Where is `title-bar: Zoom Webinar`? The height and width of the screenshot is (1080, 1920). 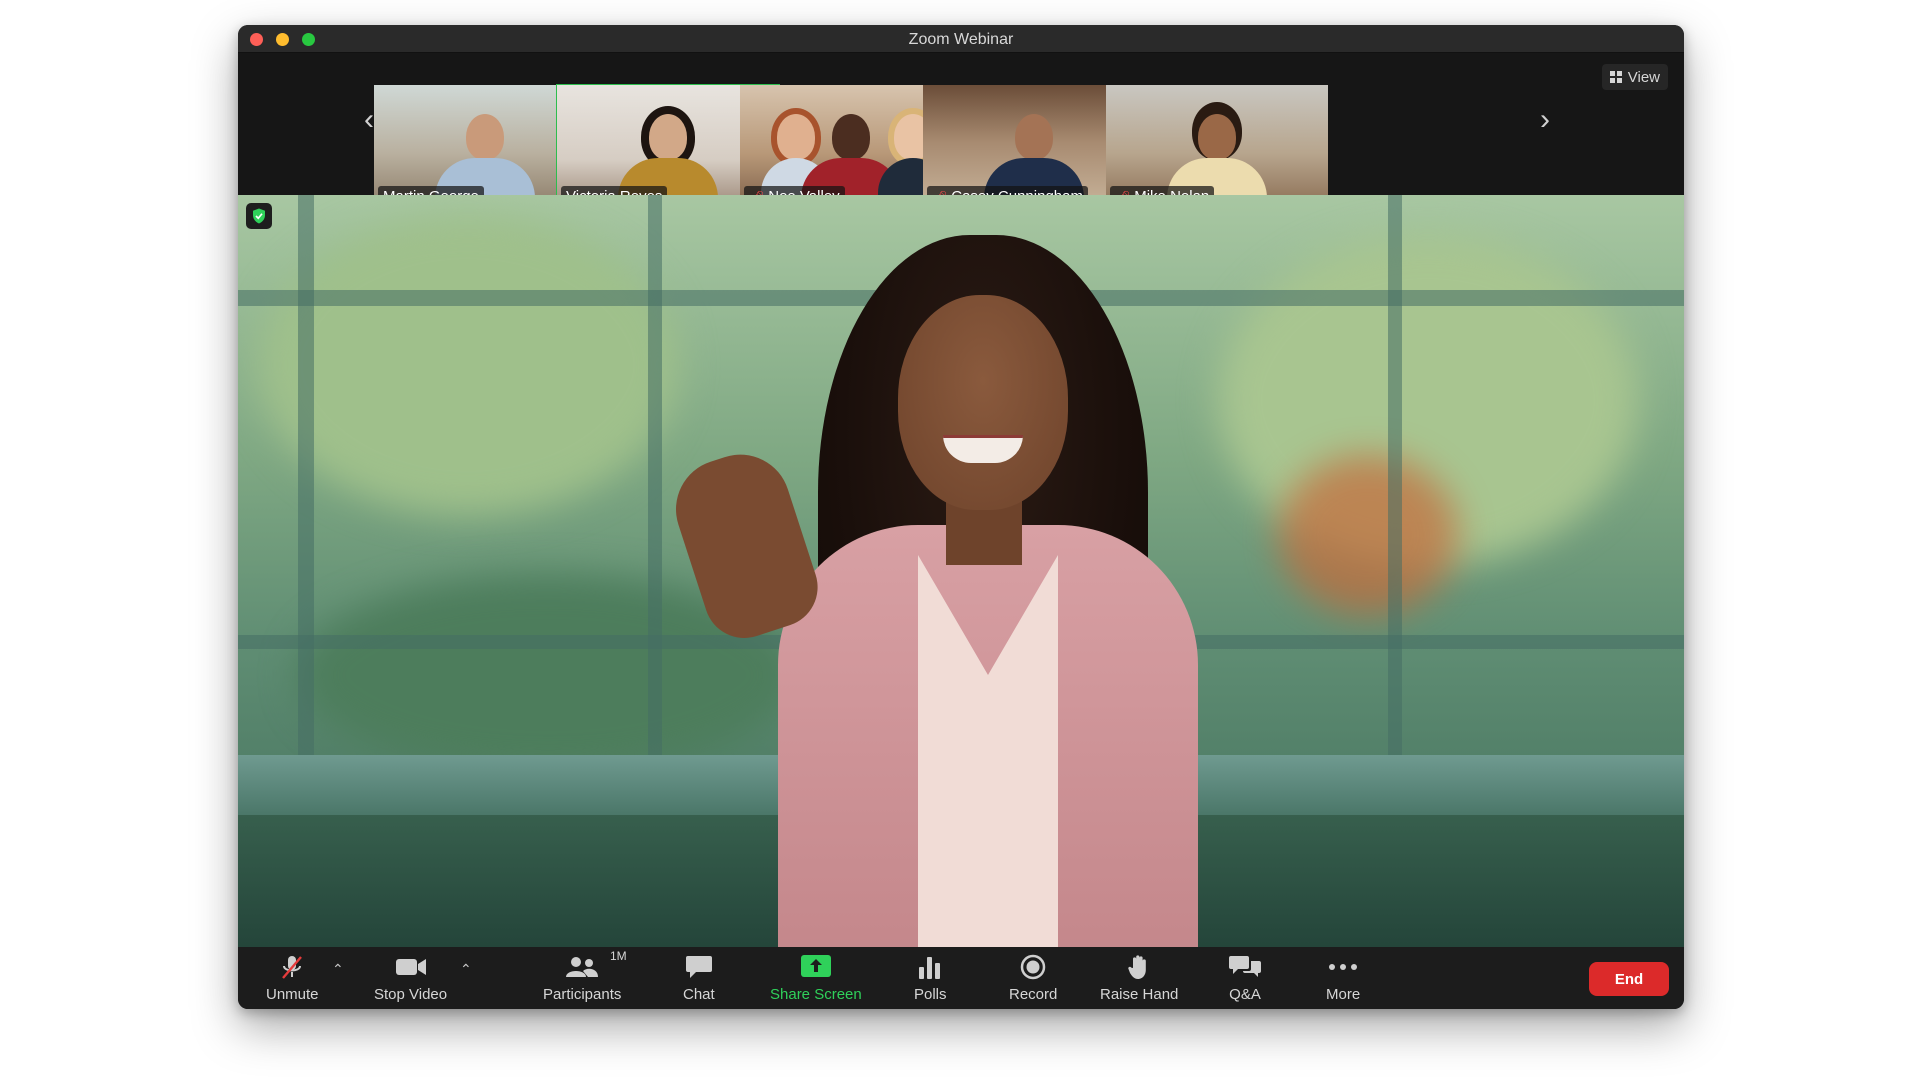 title-bar: Zoom Webinar is located at coordinates (961, 39).